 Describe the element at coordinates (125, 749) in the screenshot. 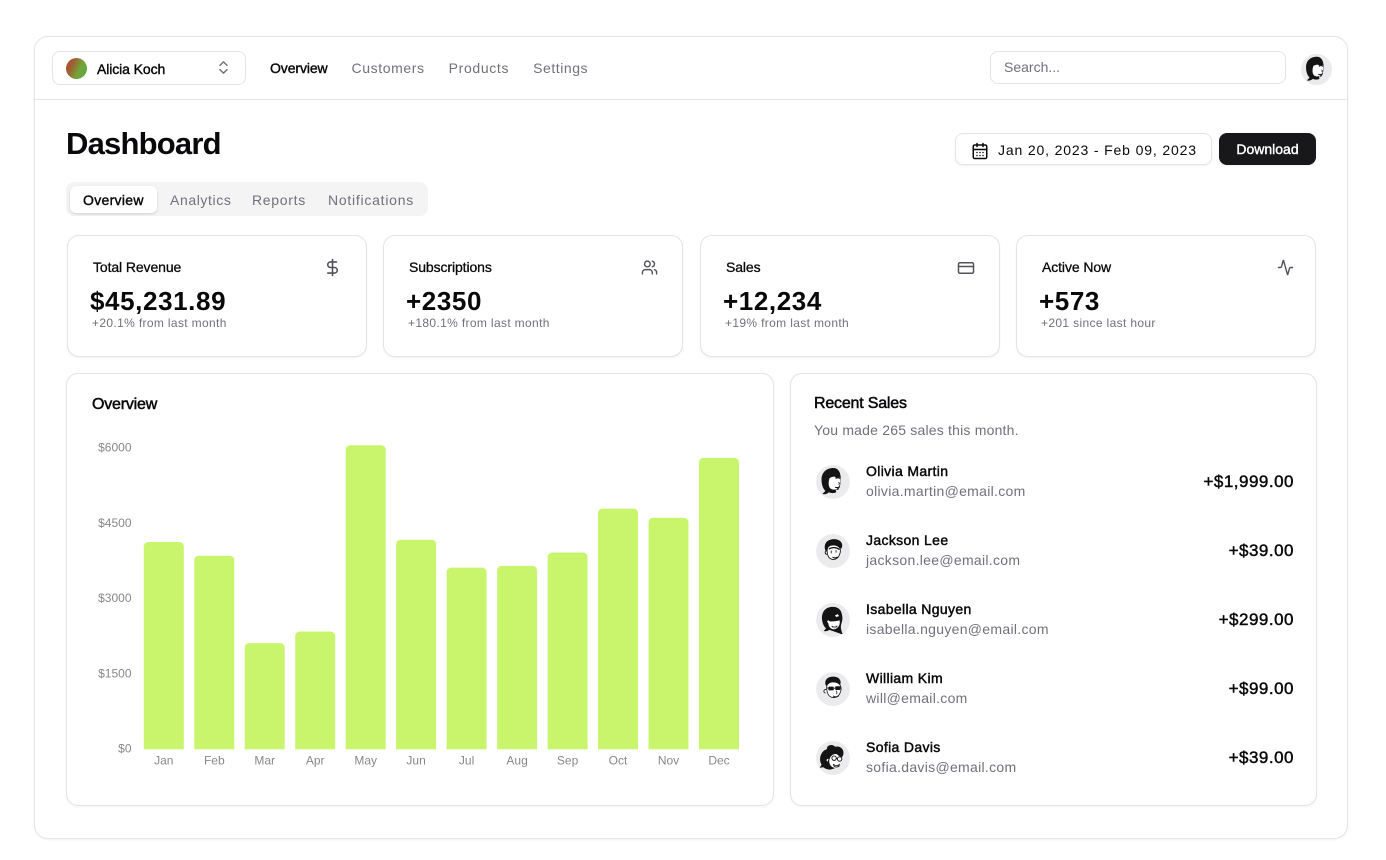

I see `svg-text: $0` at that location.